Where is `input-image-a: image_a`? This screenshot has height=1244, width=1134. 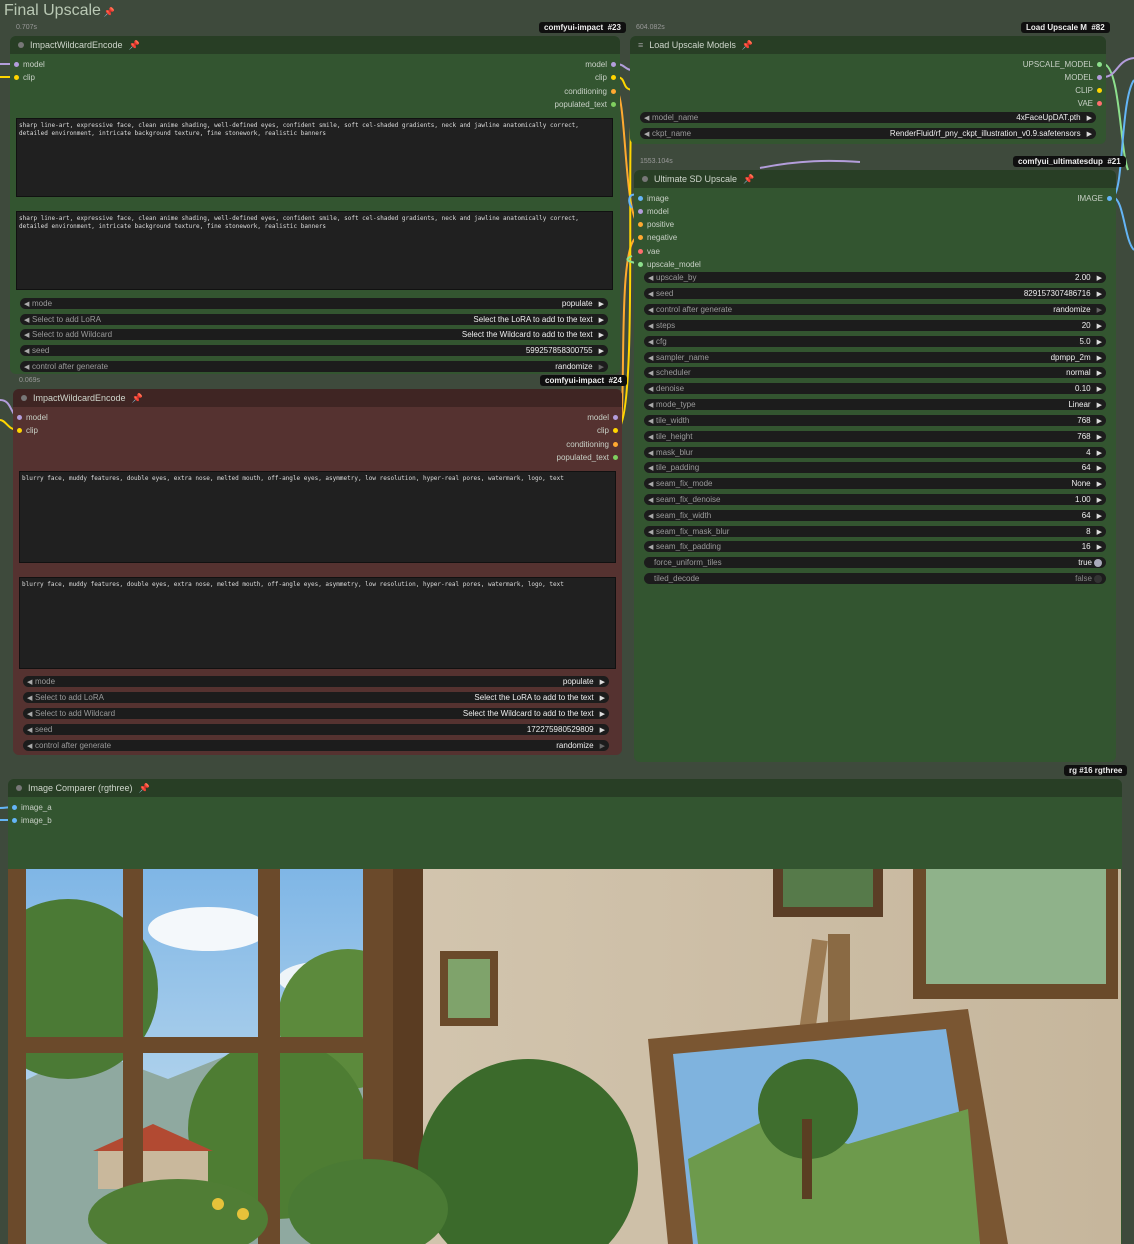 input-image-a: image_a is located at coordinates (32, 807).